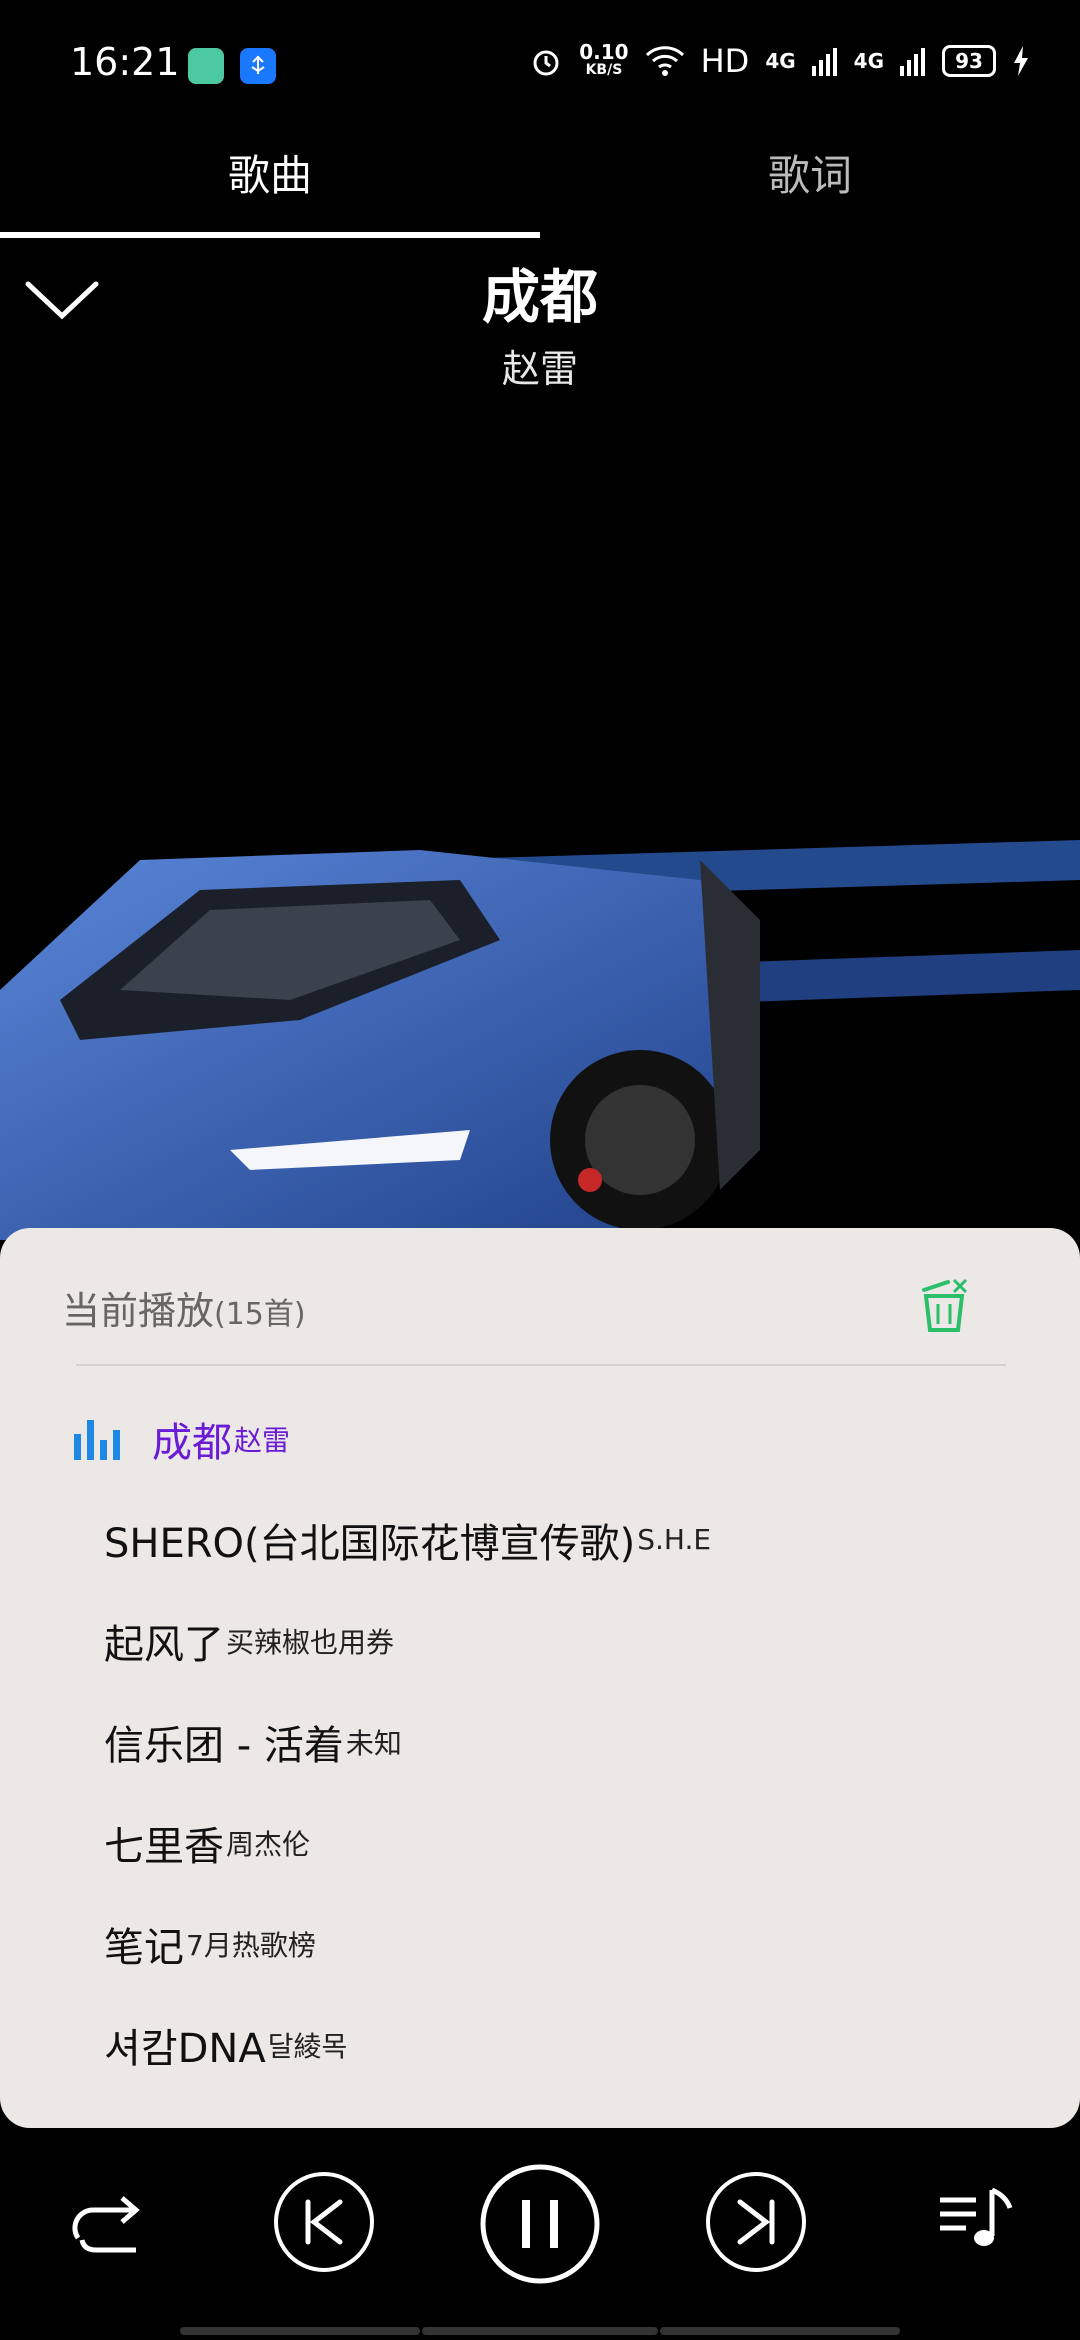 Image resolution: width=1080 pixels, height=2340 pixels. Describe the element at coordinates (260, 1314) in the screenshot. I see `playlist-count: (15首)` at that location.